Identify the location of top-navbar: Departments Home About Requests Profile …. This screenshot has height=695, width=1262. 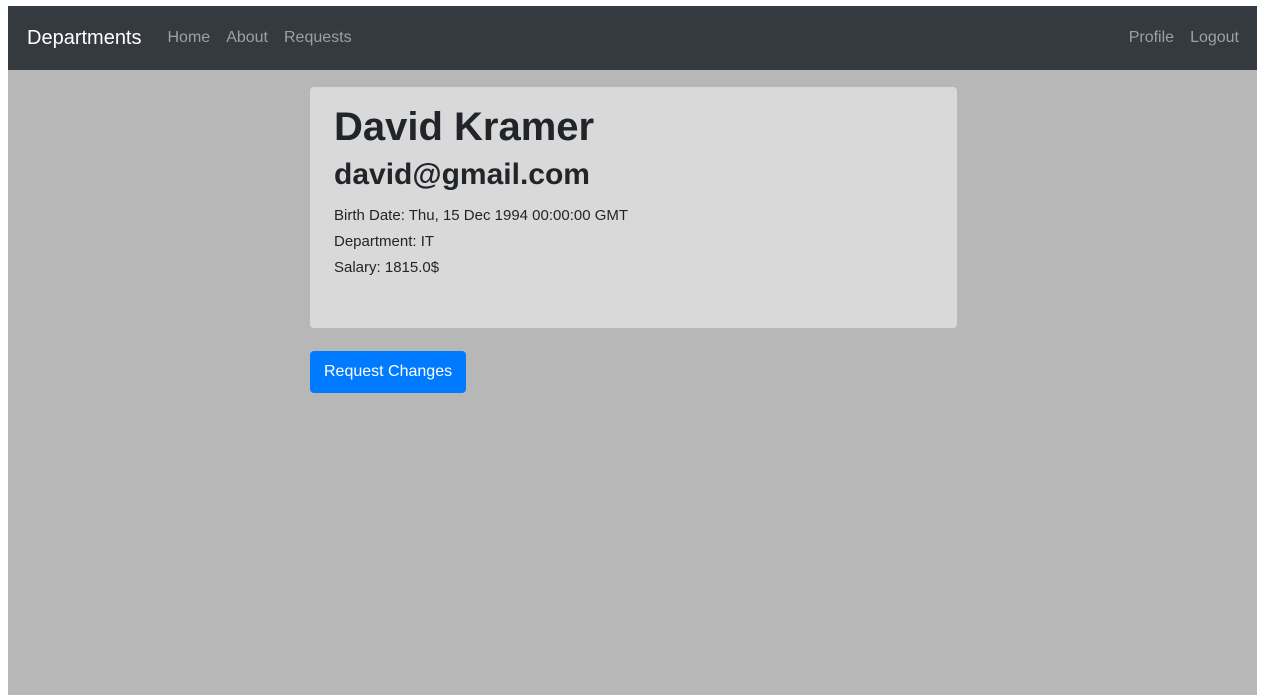
(632, 38).